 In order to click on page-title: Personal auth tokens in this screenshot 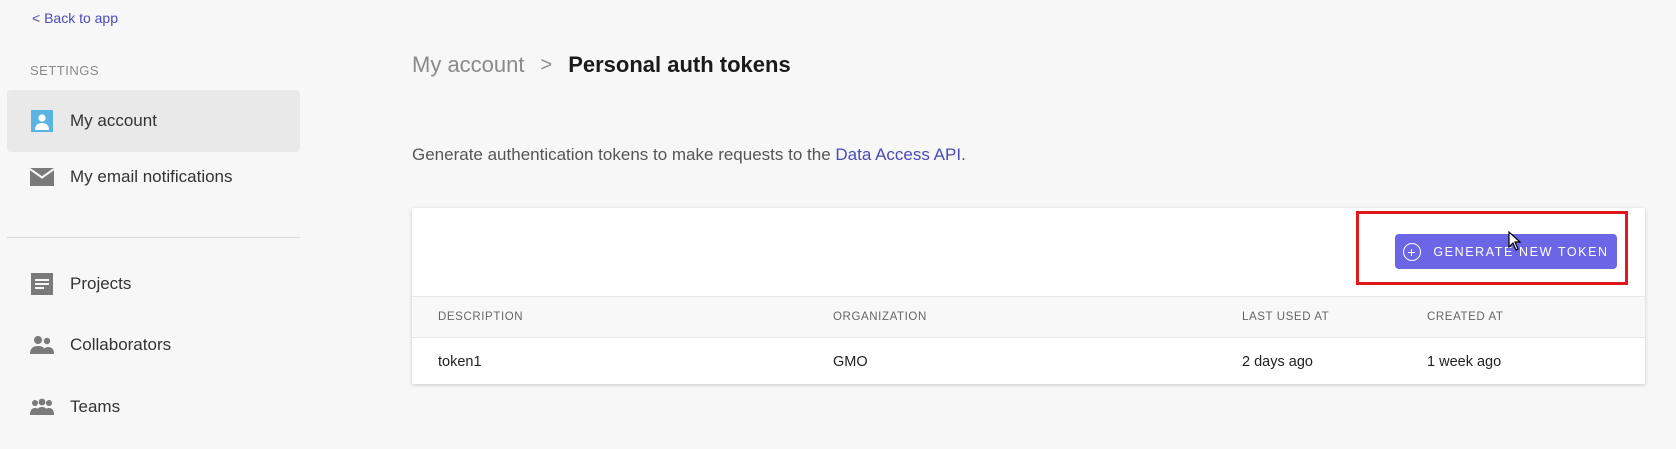, I will do `click(679, 64)`.